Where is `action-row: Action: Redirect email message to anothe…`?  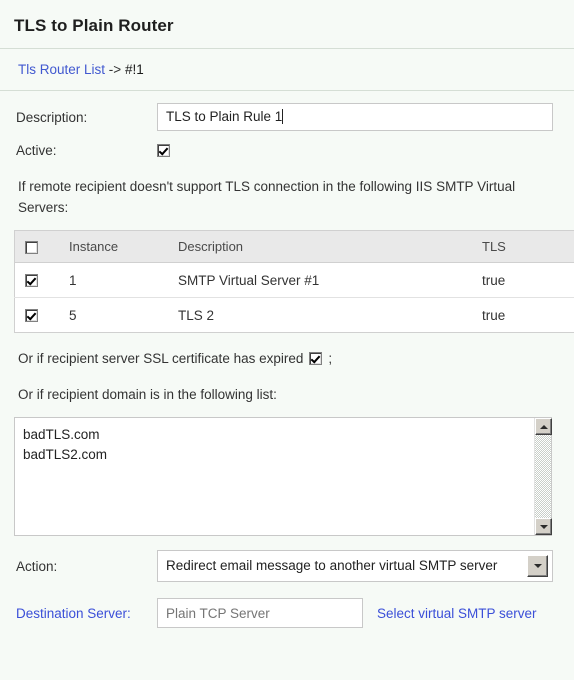 action-row: Action: Redirect email message to anothe… is located at coordinates (287, 566).